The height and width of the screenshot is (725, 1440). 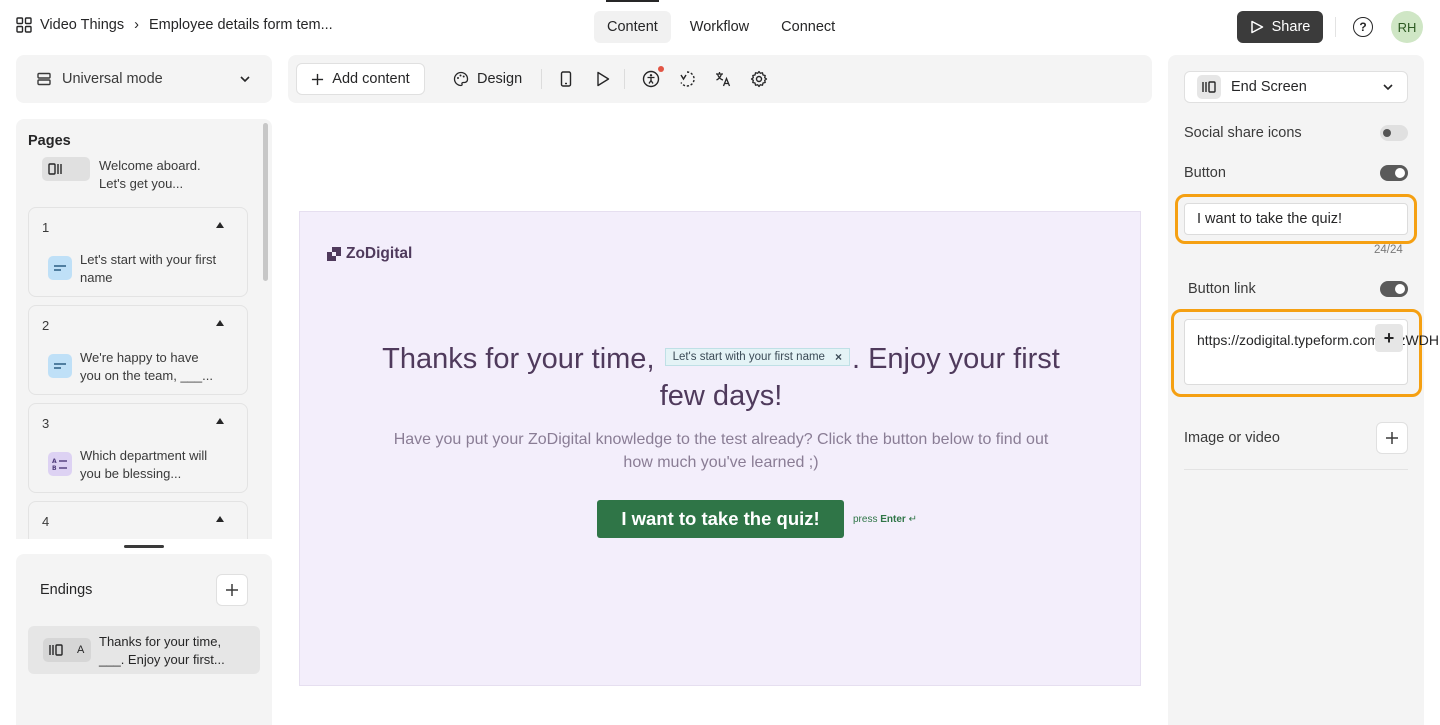 I want to click on button-label: Button, so click(x=1205, y=173).